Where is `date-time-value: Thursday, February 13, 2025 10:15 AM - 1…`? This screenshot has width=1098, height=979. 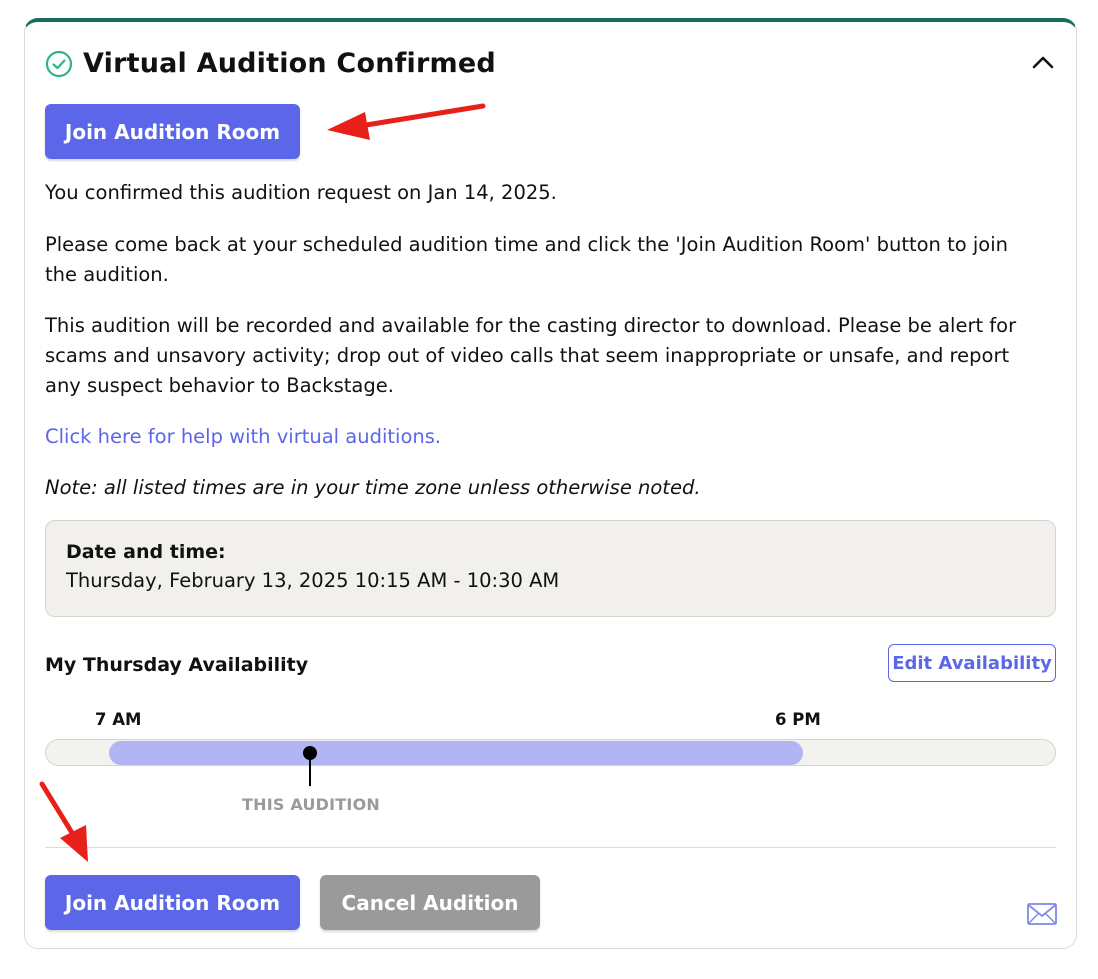 date-time-value: Thursday, February 13, 2025 10:15 AM - 1… is located at coordinates (313, 580).